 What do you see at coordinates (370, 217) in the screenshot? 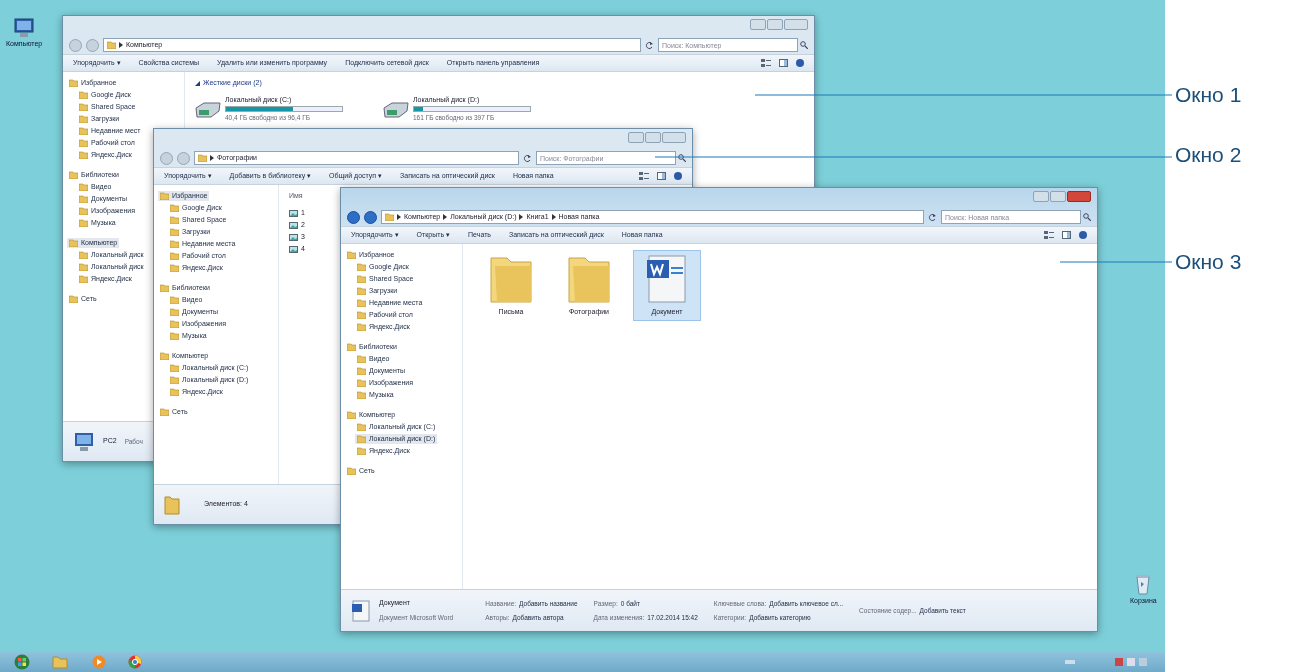
I see `forward-button` at bounding box center [370, 217].